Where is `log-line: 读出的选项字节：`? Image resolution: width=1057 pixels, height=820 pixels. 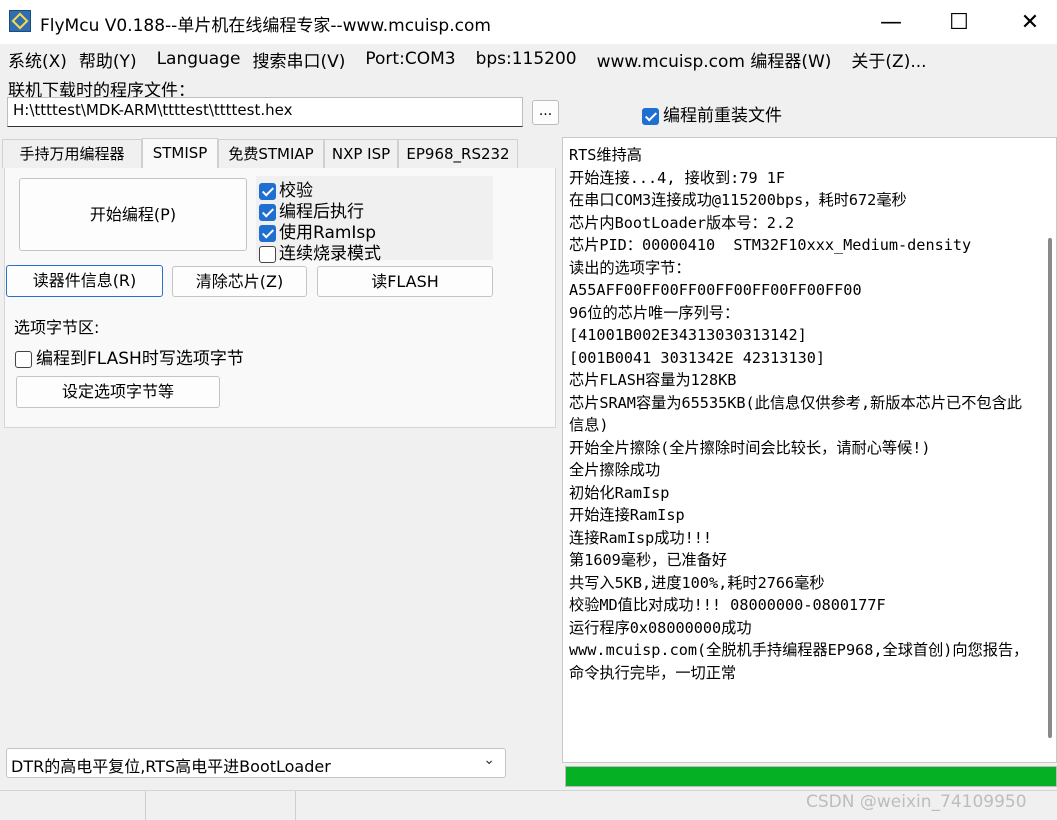 log-line: 读出的选项字节： is located at coordinates (630, 267).